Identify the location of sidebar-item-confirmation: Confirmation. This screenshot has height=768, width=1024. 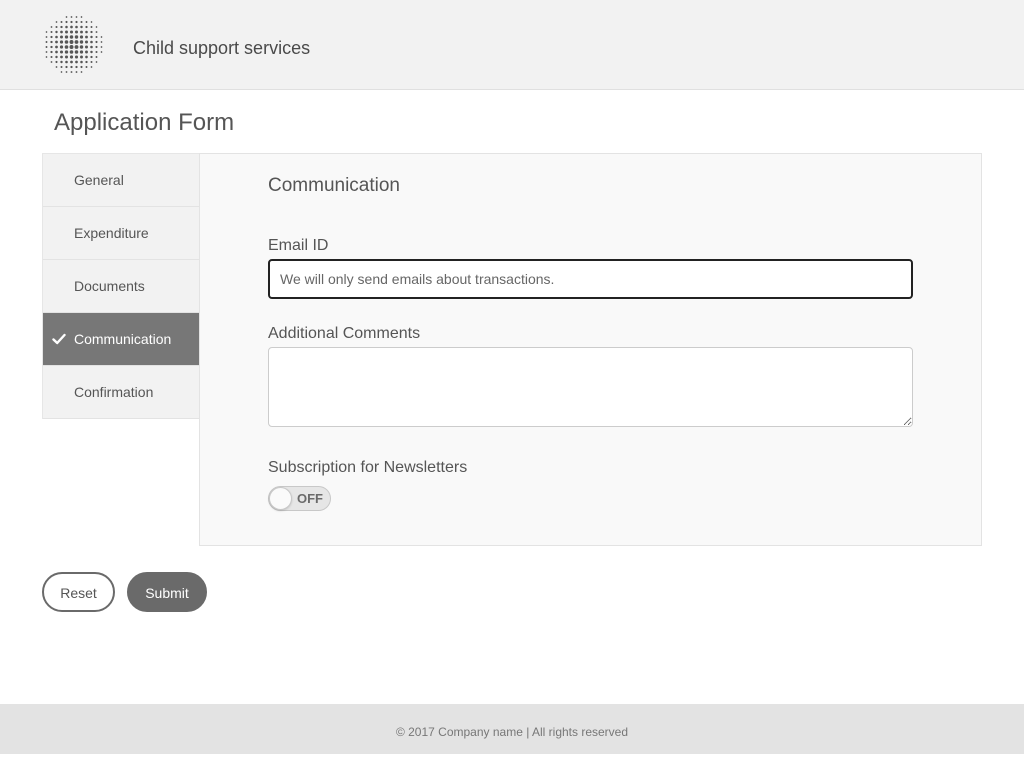
(121, 392).